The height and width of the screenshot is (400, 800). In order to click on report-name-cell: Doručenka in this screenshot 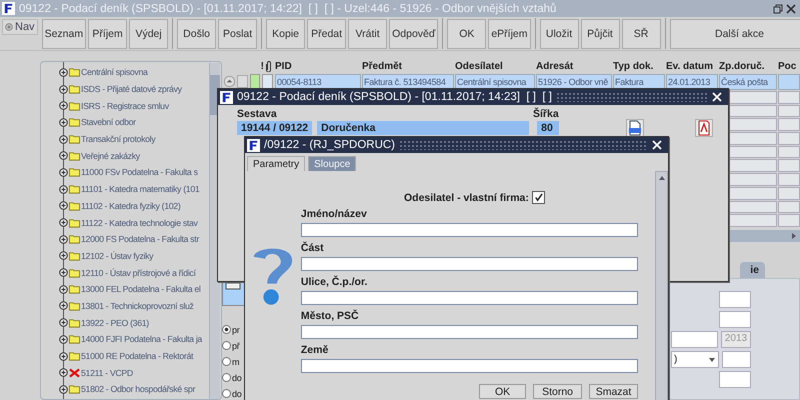, I will do `click(423, 128)`.